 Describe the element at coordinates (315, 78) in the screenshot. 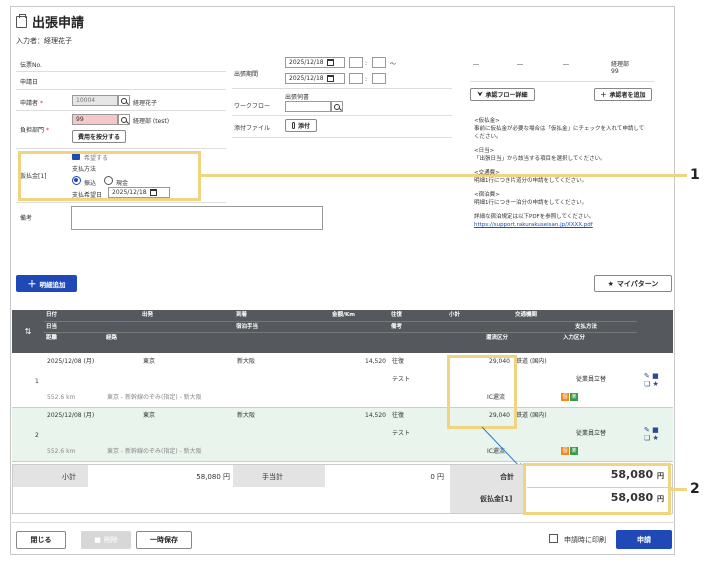

I see `period-end-input: 2025/12/18` at that location.